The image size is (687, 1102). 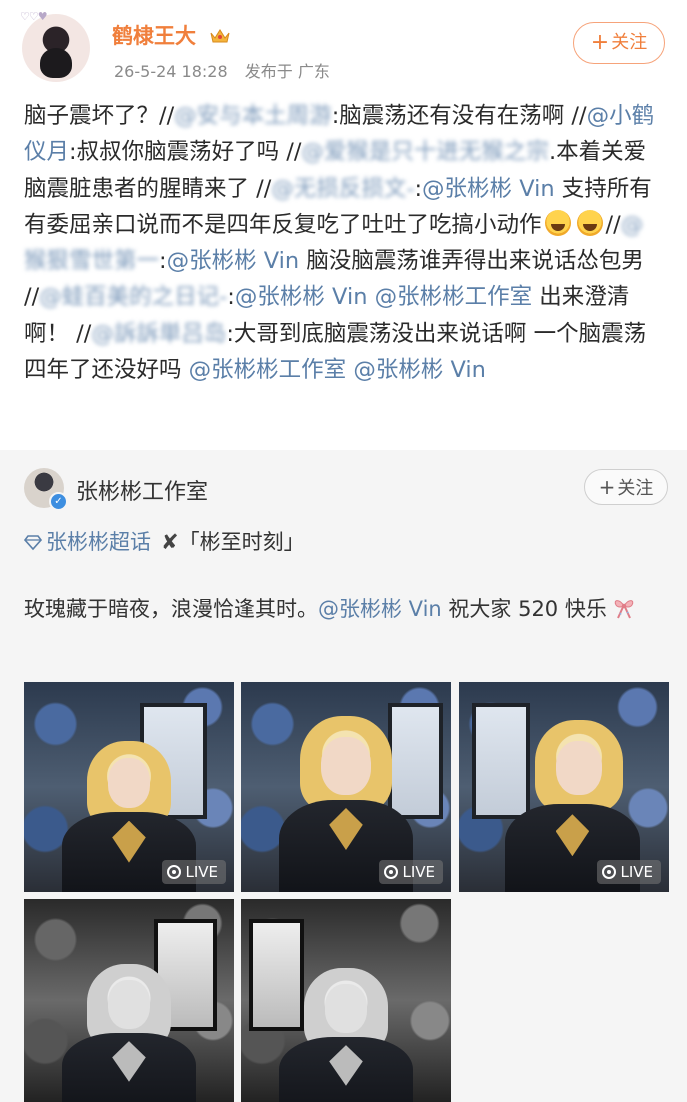 What do you see at coordinates (253, 116) in the screenshot?
I see `mention-link: @安与本土周游` at bounding box center [253, 116].